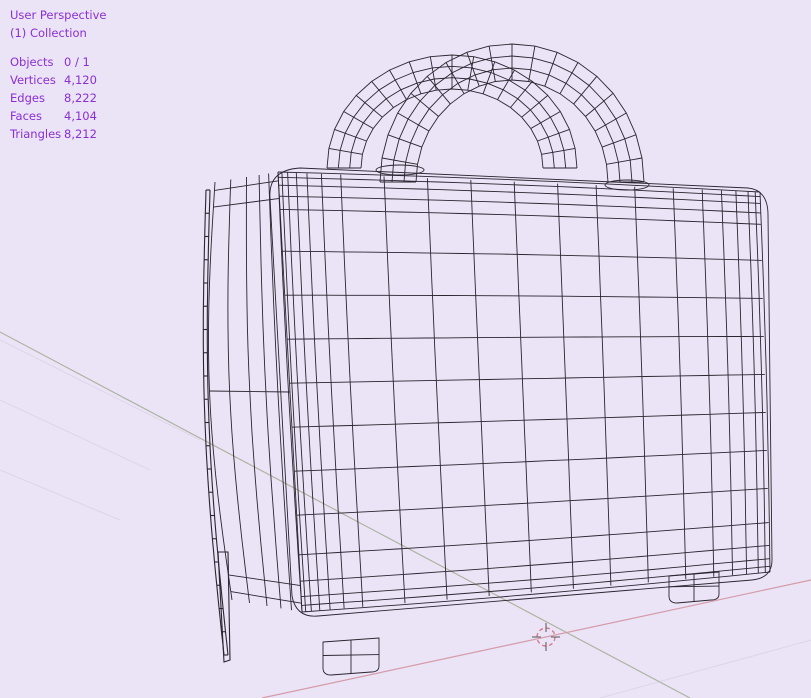 The height and width of the screenshot is (698, 811). I want to click on stat-value: 0 / 1, so click(77, 62).